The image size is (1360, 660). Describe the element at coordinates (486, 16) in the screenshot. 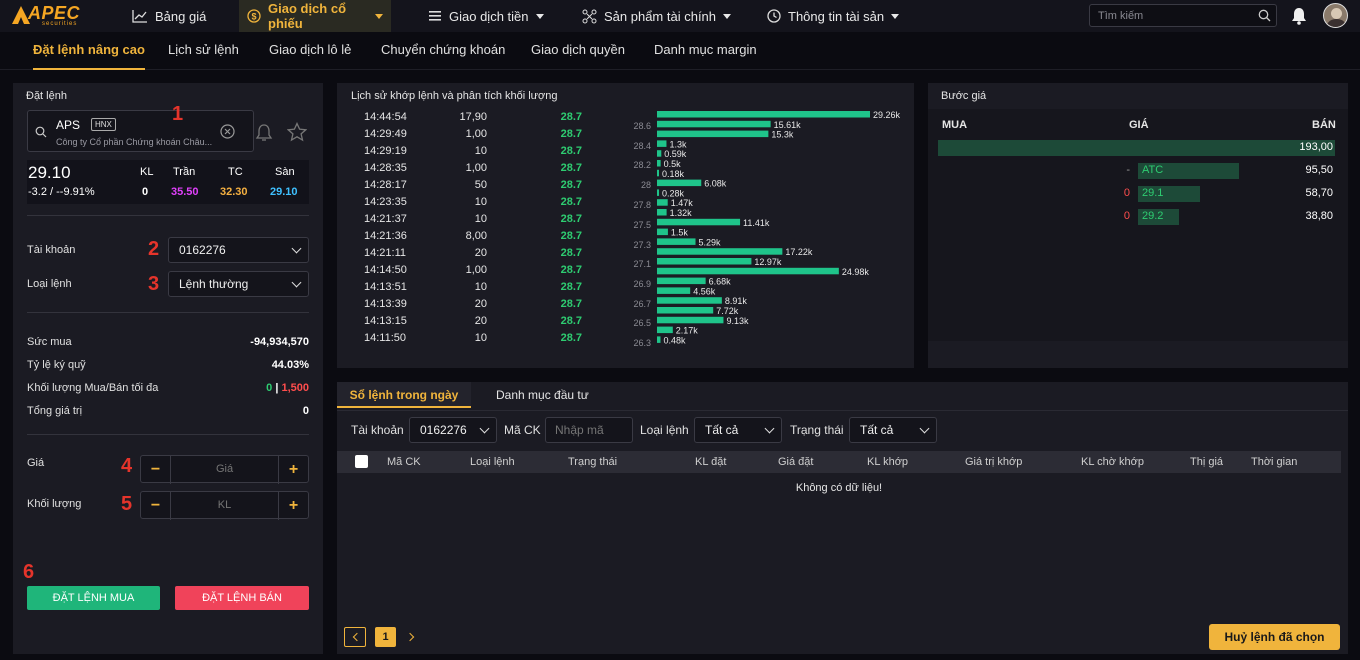

I see `nav-giao-dich-tien: Giao dịch tiền` at that location.